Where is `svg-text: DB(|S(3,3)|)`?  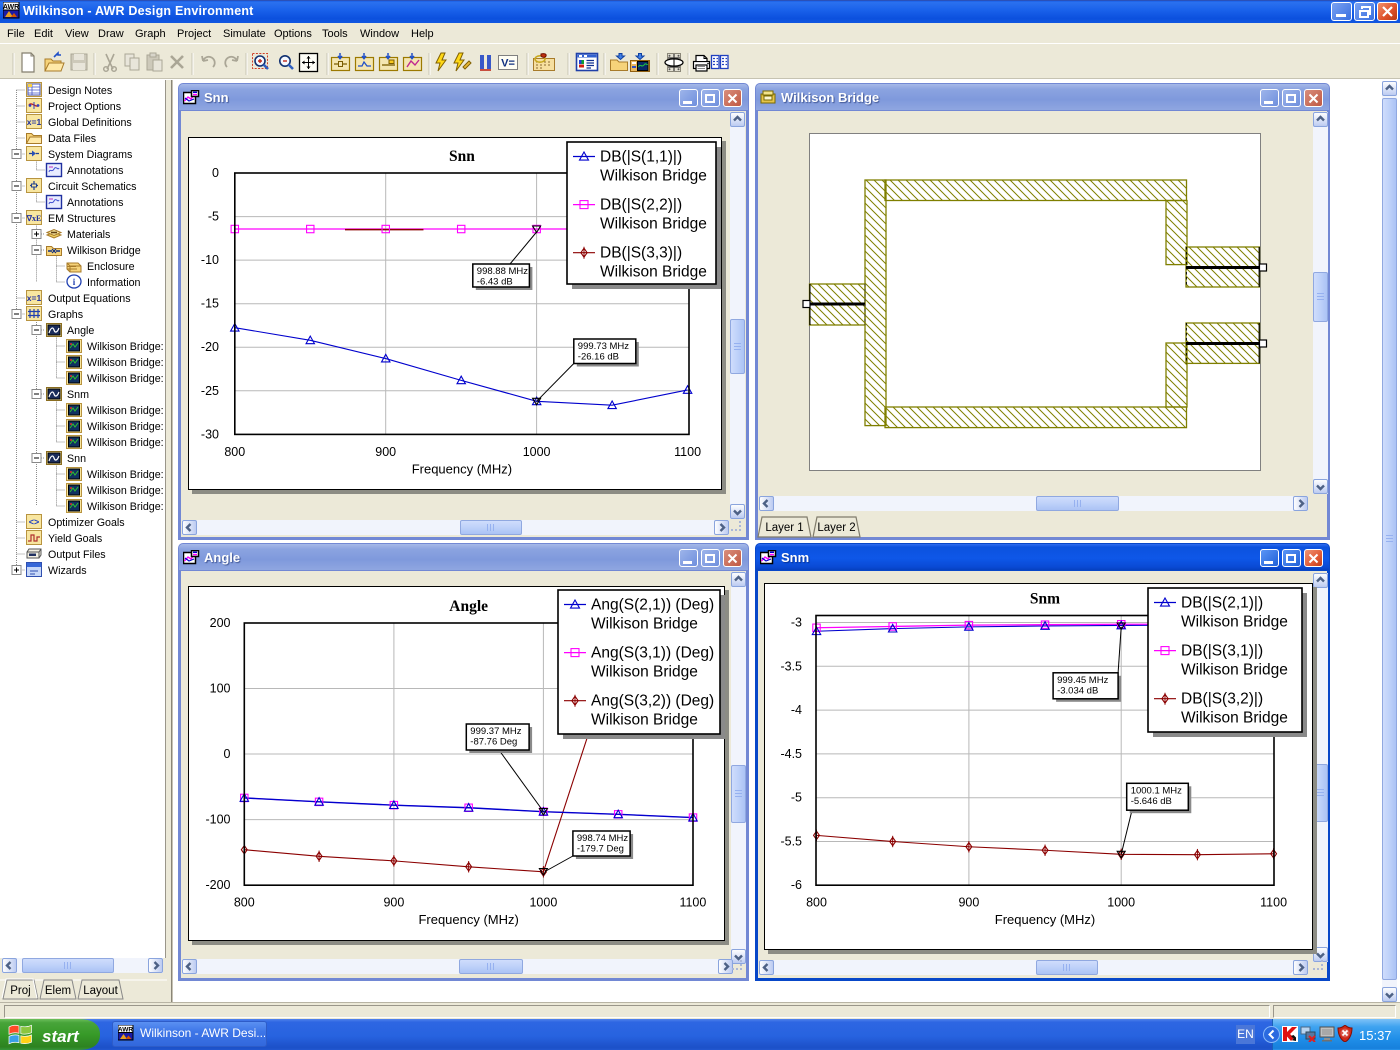 svg-text: DB(|S(3,3)|) is located at coordinates (641, 253).